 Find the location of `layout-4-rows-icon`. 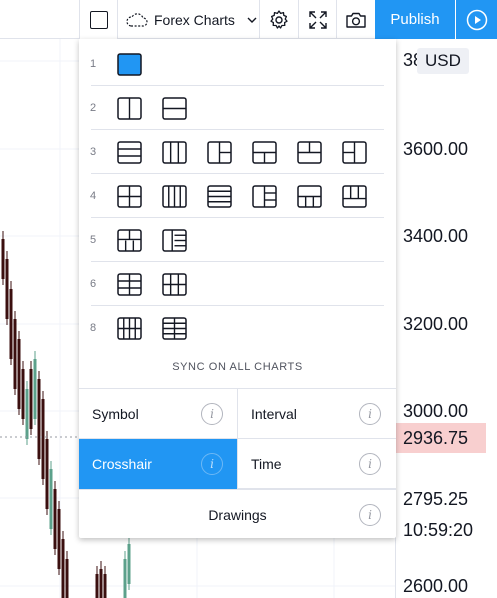

layout-4-rows-icon is located at coordinates (219, 196).